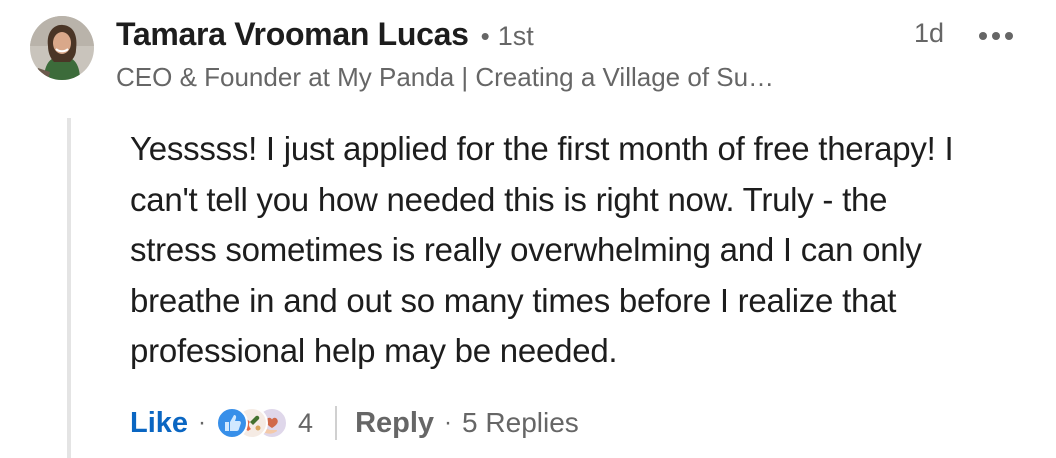 The image size is (1056, 458). I want to click on author-avatar, so click(62, 48).